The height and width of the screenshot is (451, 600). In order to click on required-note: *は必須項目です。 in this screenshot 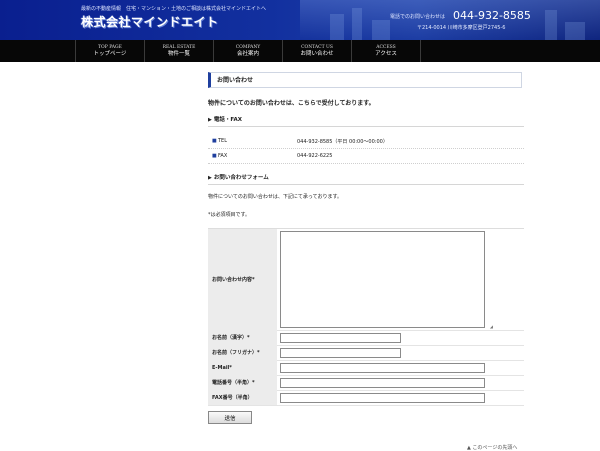, I will do `click(229, 215)`.